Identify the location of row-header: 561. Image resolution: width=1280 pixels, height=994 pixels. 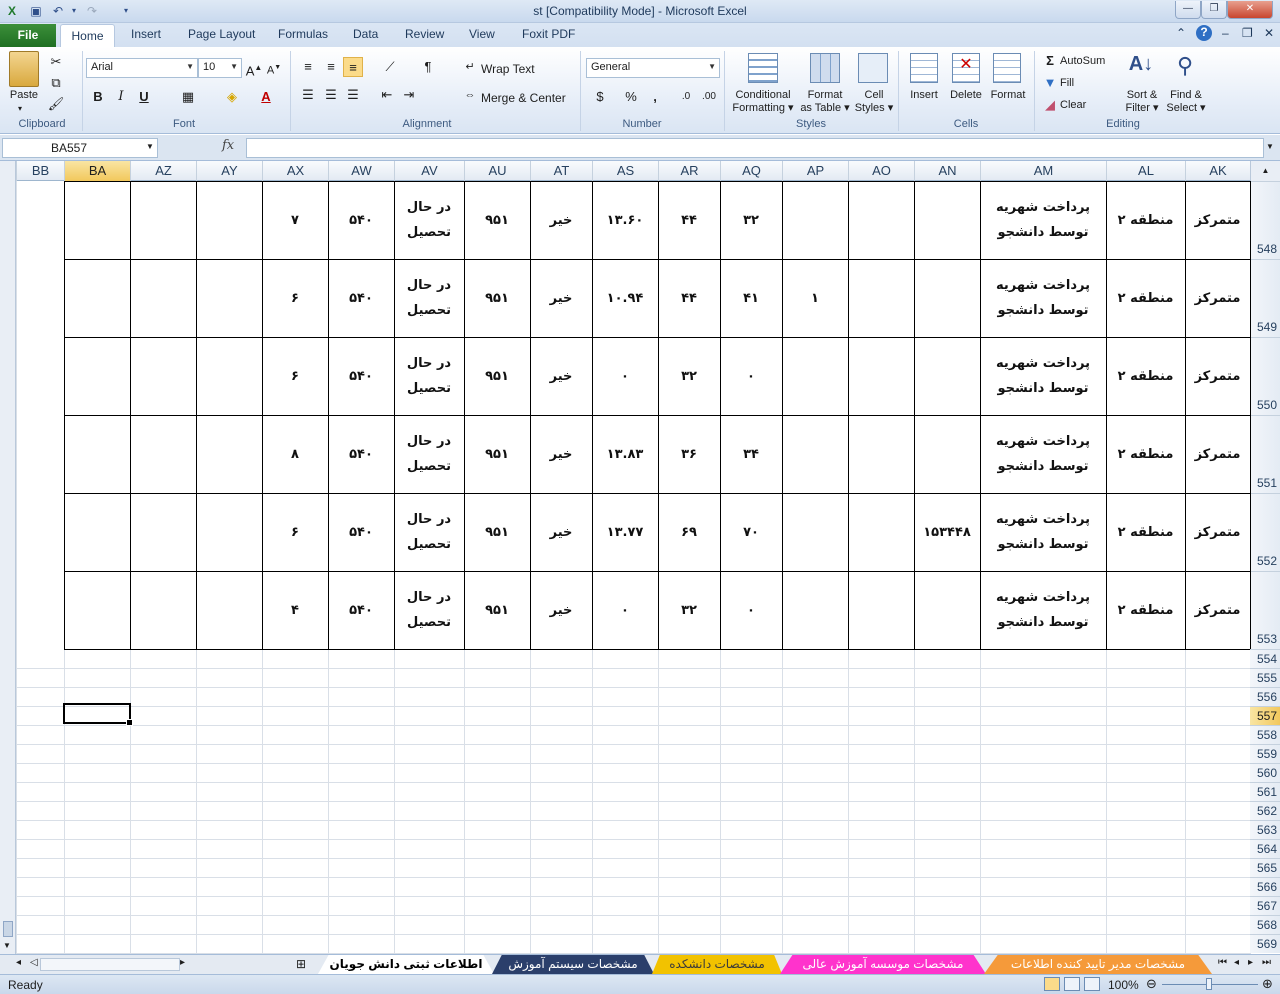
(1265, 791).